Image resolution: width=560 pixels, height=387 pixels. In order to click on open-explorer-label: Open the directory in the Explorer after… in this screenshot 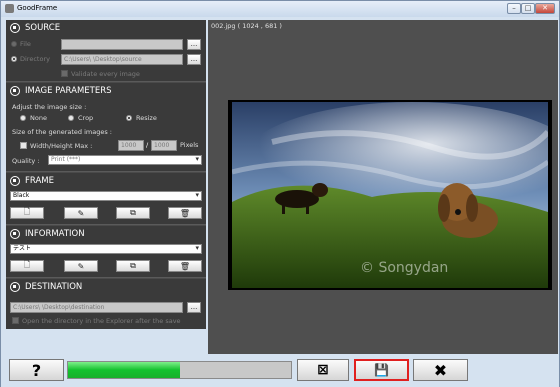, I will do `click(101, 321)`.